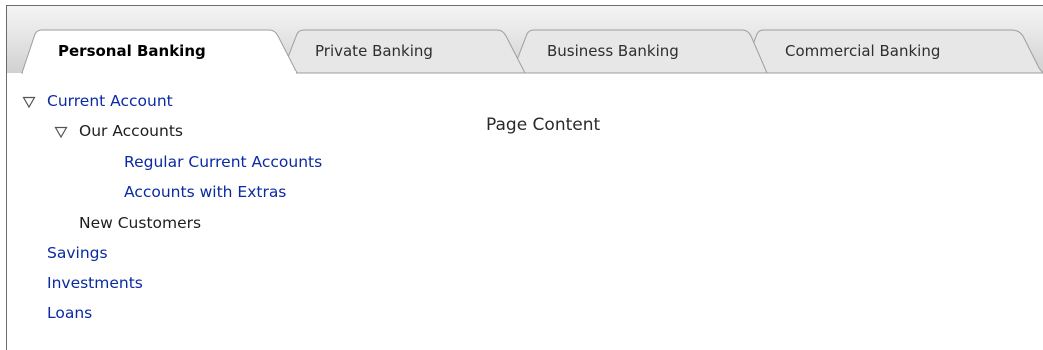 Image resolution: width=1043 pixels, height=350 pixels. Describe the element at coordinates (69, 313) in the screenshot. I see `tree-item-loans: Loans` at that location.